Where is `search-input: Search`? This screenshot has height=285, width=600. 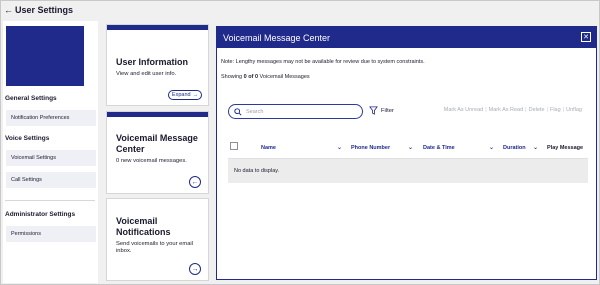
search-input: Search is located at coordinates (295, 111).